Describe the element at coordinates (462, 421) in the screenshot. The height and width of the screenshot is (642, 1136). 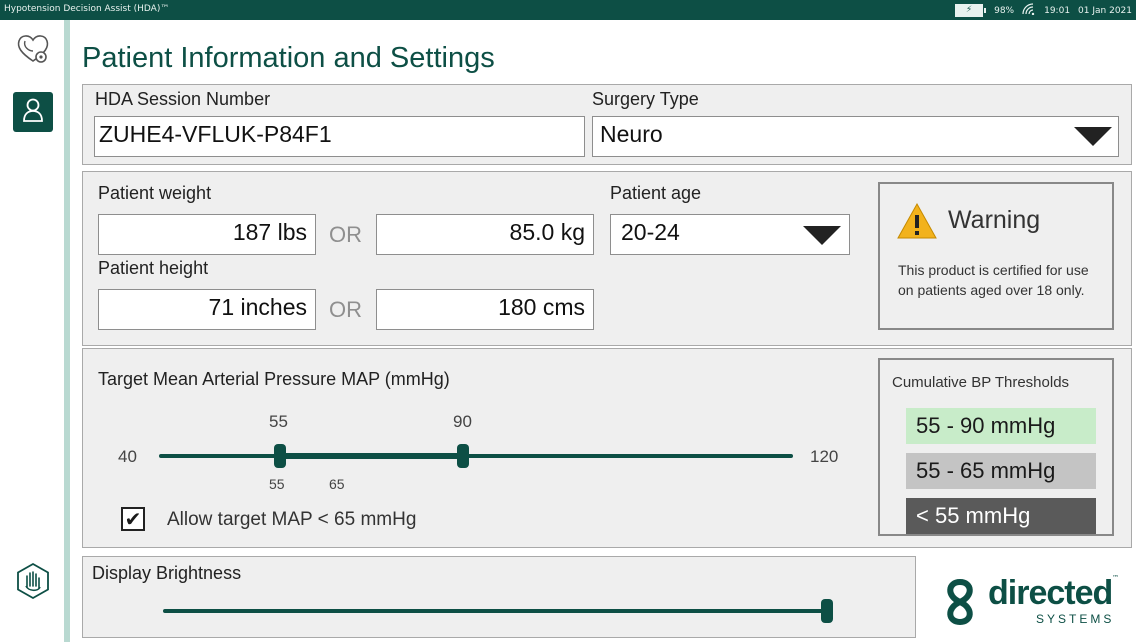
I see `map-high-handle-label: 90` at that location.